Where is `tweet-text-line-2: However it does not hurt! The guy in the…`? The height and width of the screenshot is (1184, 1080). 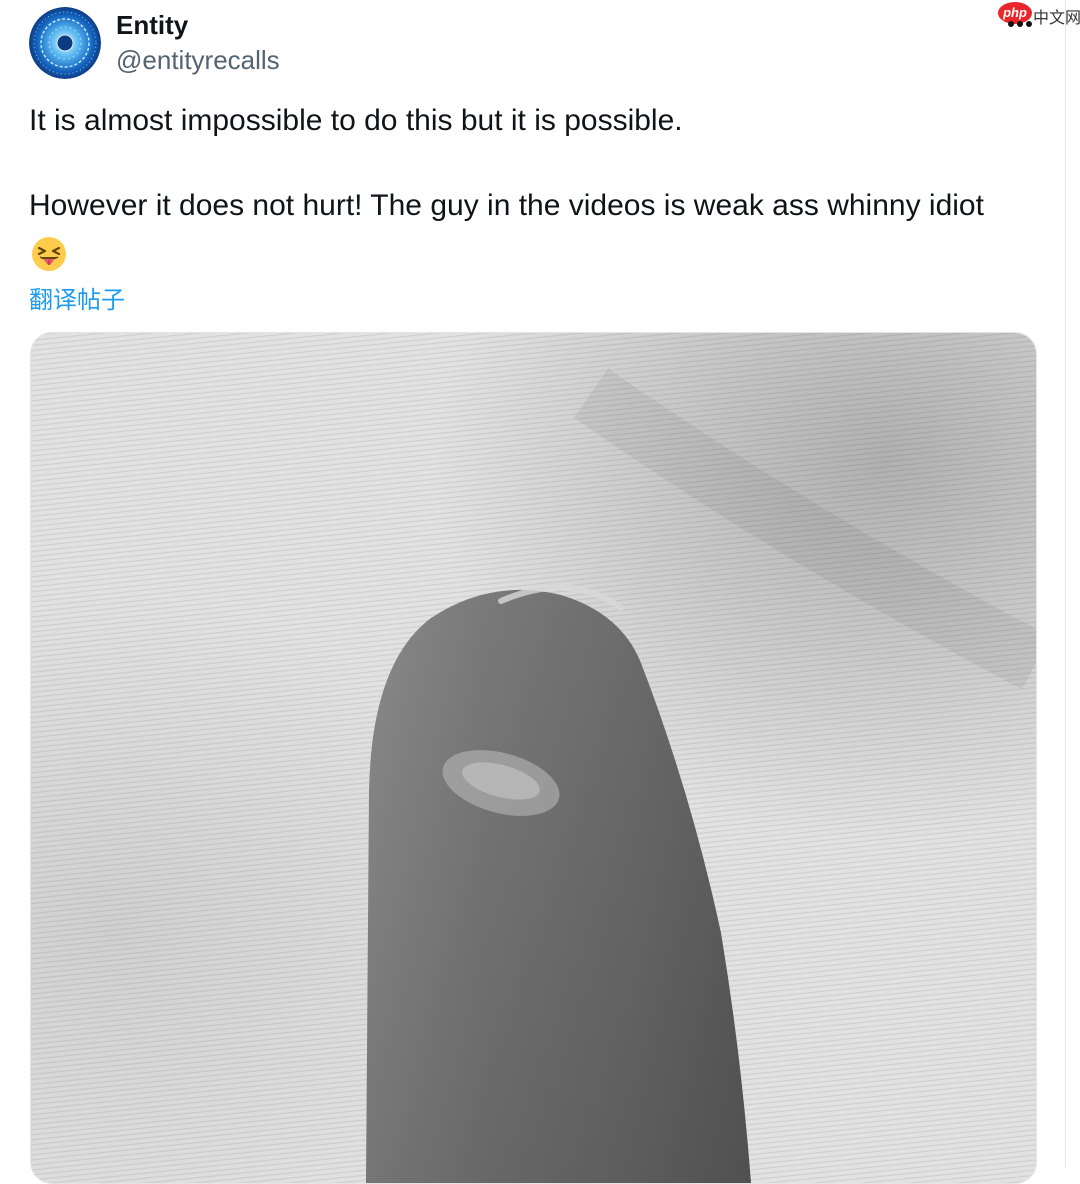 tweet-text-line-2: However it does not hurt! The guy in the… is located at coordinates (506, 205).